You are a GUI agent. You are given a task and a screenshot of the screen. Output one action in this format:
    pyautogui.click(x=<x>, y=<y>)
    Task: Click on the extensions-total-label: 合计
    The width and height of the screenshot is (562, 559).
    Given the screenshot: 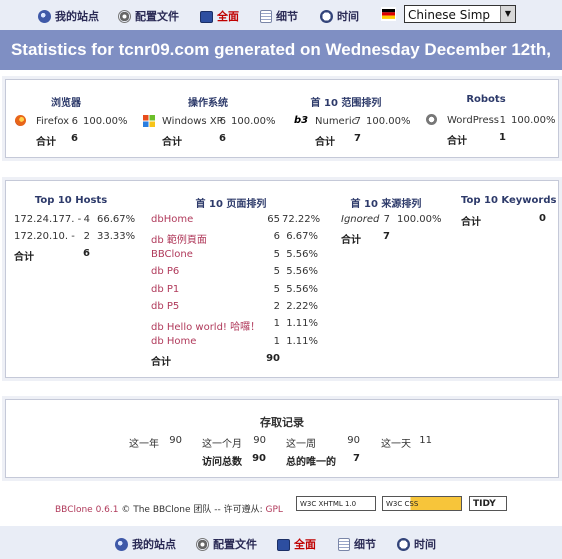 What is the action you would take?
    pyautogui.click(x=325, y=142)
    